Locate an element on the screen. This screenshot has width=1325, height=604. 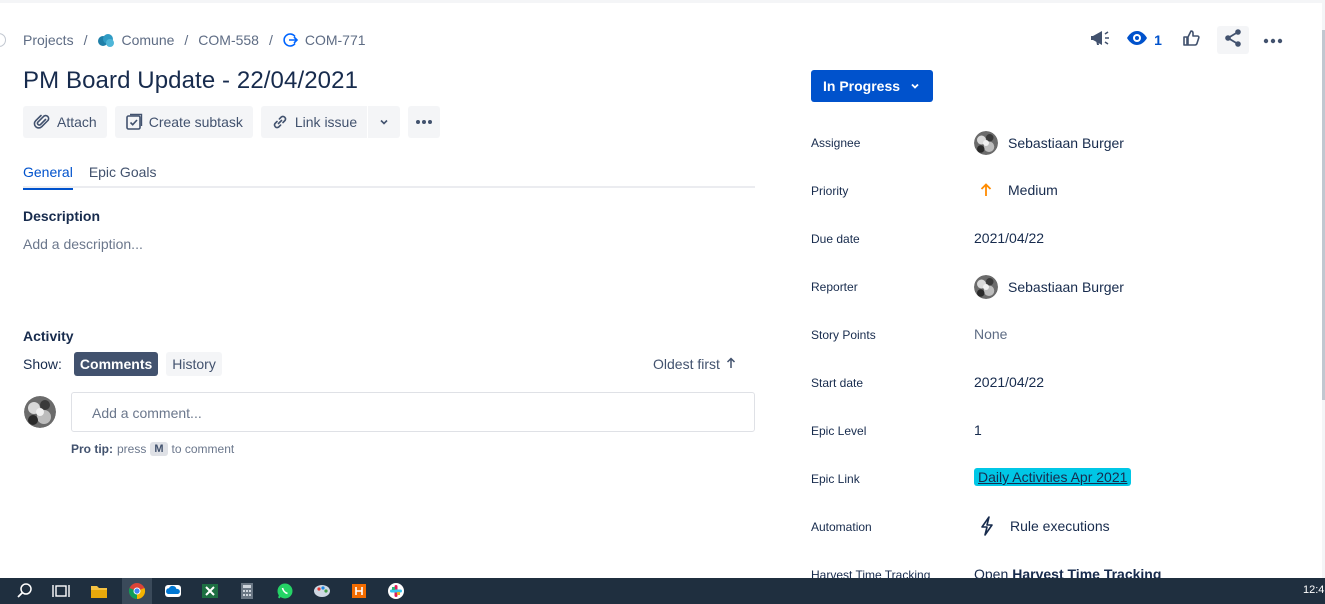
reporter-label: Reporter is located at coordinates (834, 287).